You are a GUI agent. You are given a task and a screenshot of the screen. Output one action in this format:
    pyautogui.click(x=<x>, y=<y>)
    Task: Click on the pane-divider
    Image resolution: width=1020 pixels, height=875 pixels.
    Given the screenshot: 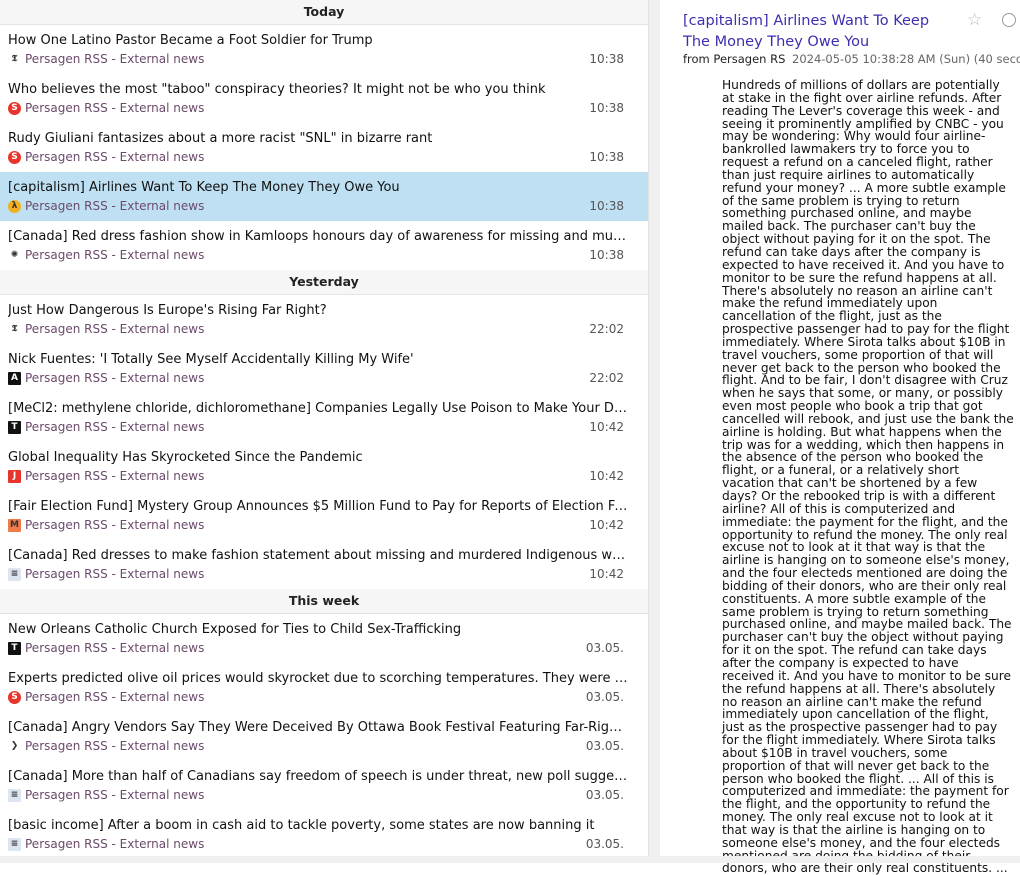 What is the action you would take?
    pyautogui.click(x=654, y=431)
    